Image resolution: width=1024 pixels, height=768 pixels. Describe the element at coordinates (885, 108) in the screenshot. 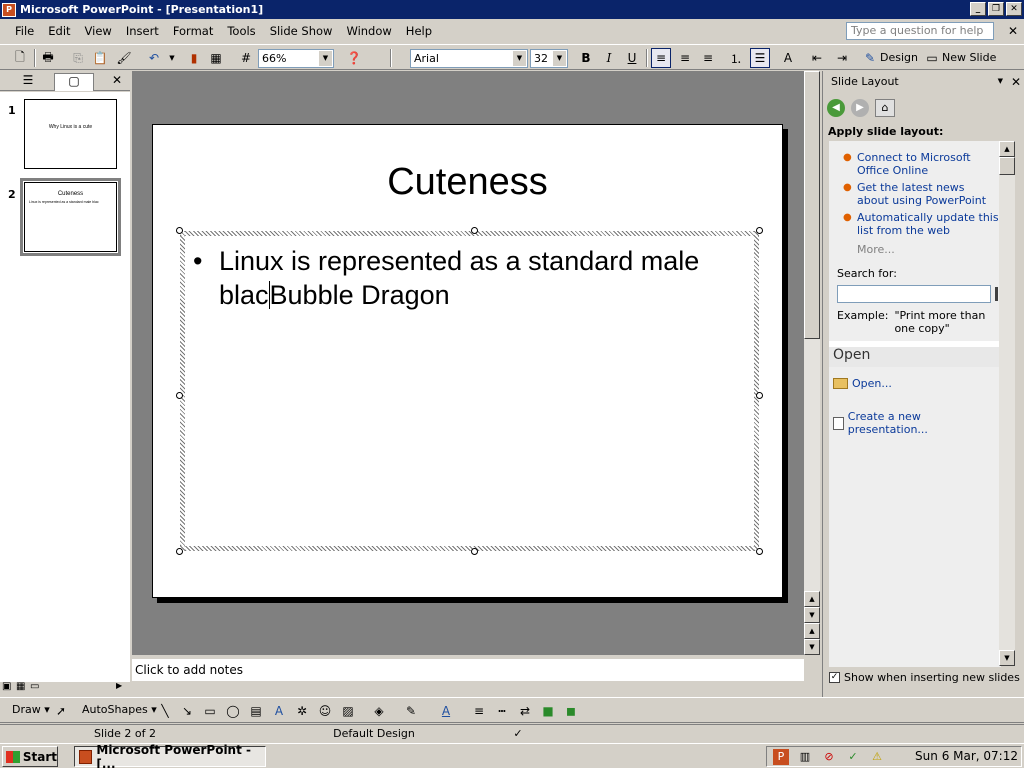

I see `home-icon: ⌂` at that location.